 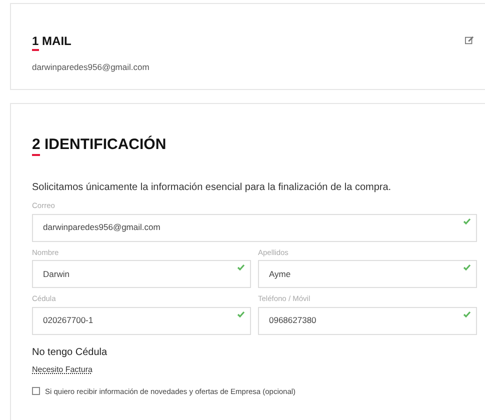 I want to click on input-field: 020267700-1, so click(x=141, y=320).